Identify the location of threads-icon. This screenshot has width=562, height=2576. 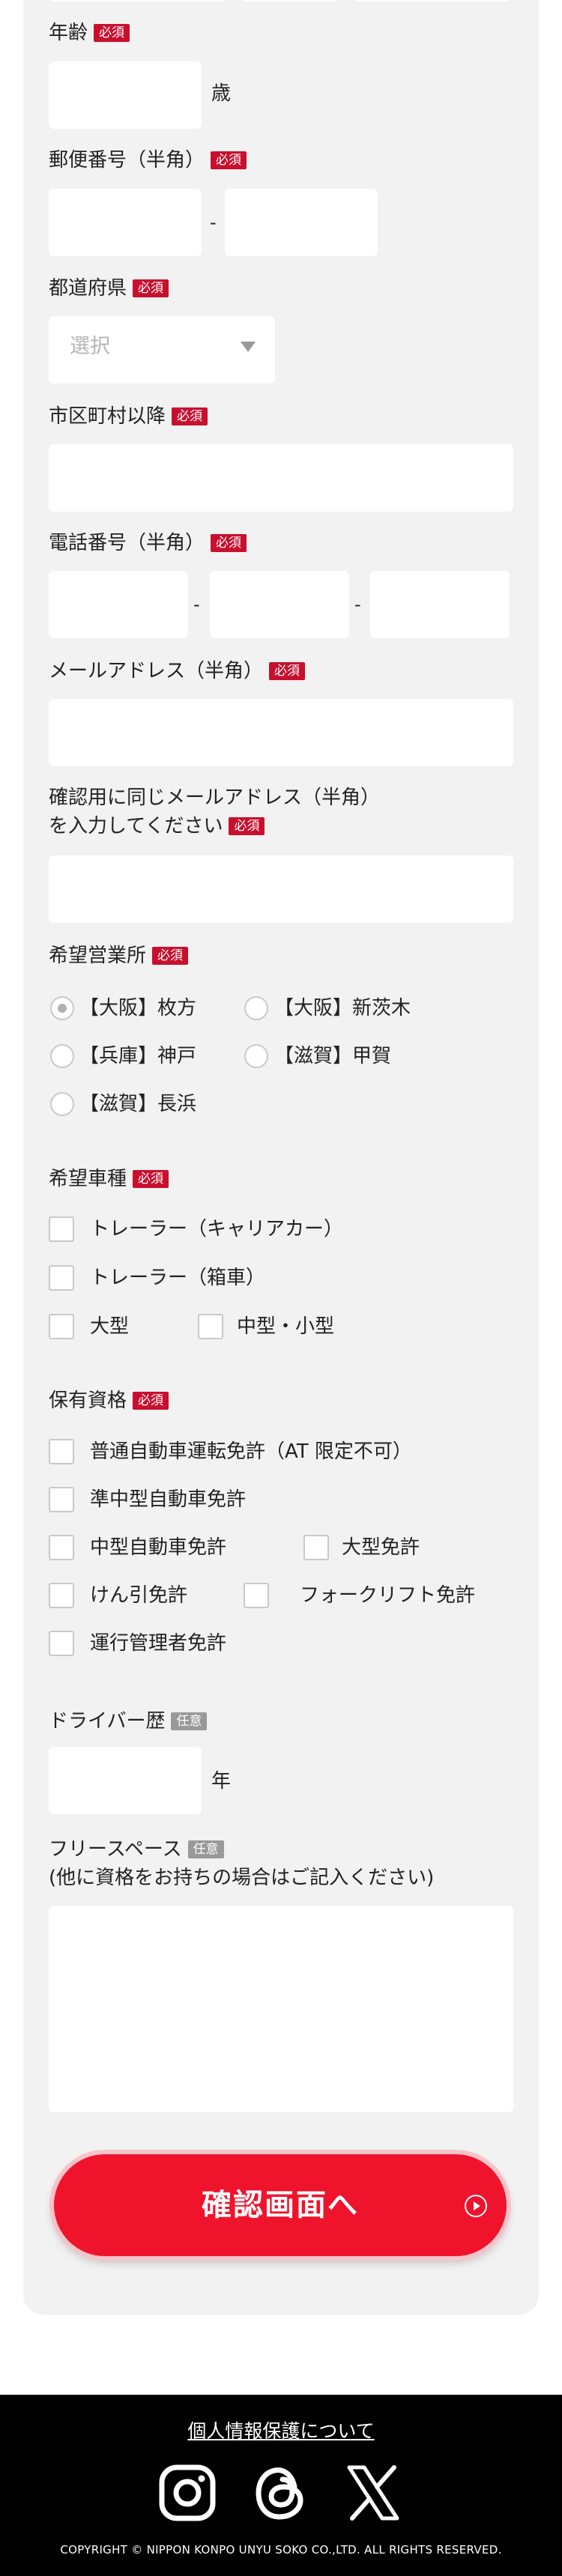
(281, 2492).